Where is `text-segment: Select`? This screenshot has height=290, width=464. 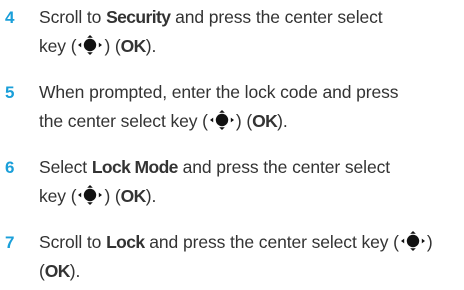 text-segment: Select is located at coordinates (65, 167).